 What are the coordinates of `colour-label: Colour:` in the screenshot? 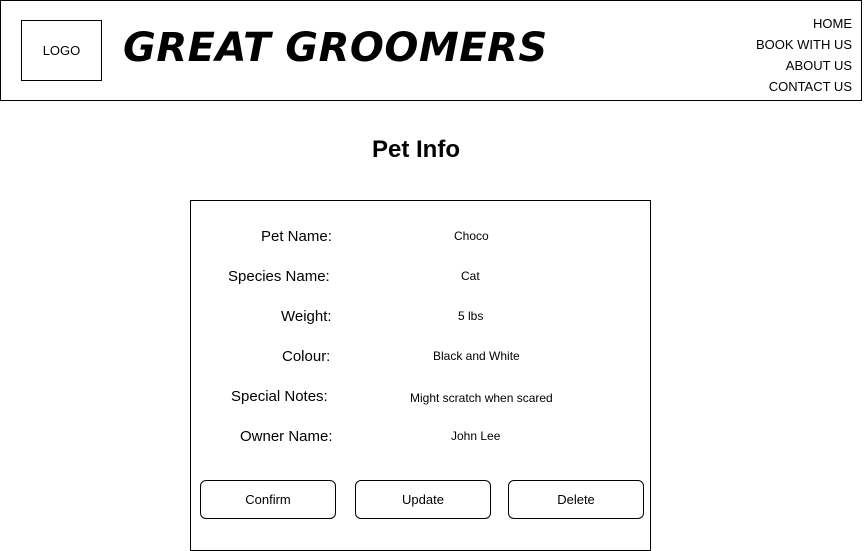 It's located at (306, 356).